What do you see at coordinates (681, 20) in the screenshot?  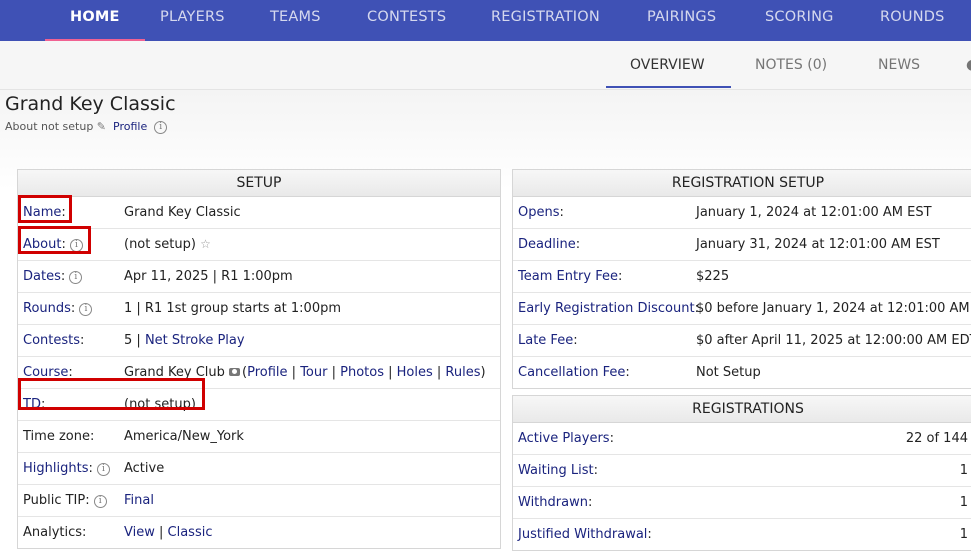 I see `nav-pairings: PAIRINGS` at bounding box center [681, 20].